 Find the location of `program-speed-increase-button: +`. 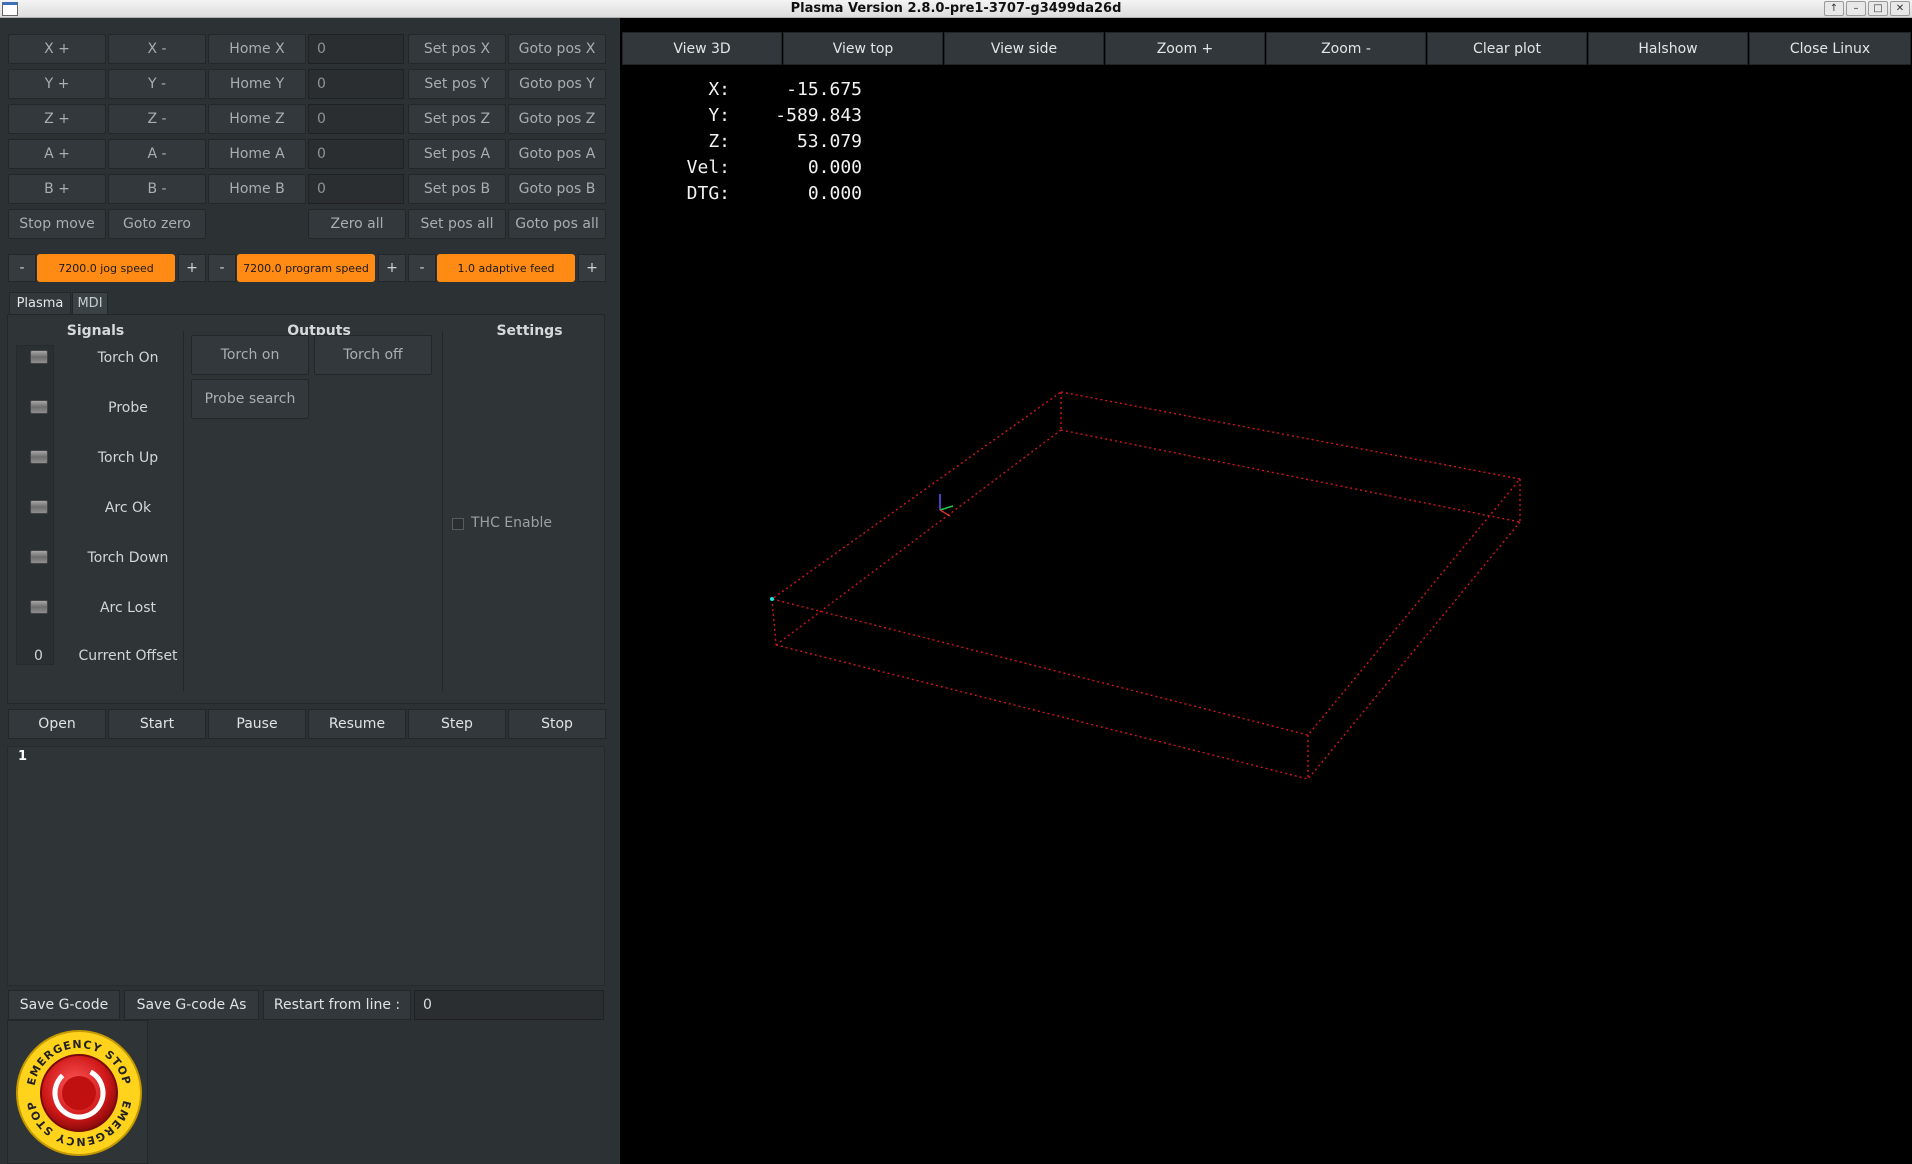

program-speed-increase-button: + is located at coordinates (392, 268).